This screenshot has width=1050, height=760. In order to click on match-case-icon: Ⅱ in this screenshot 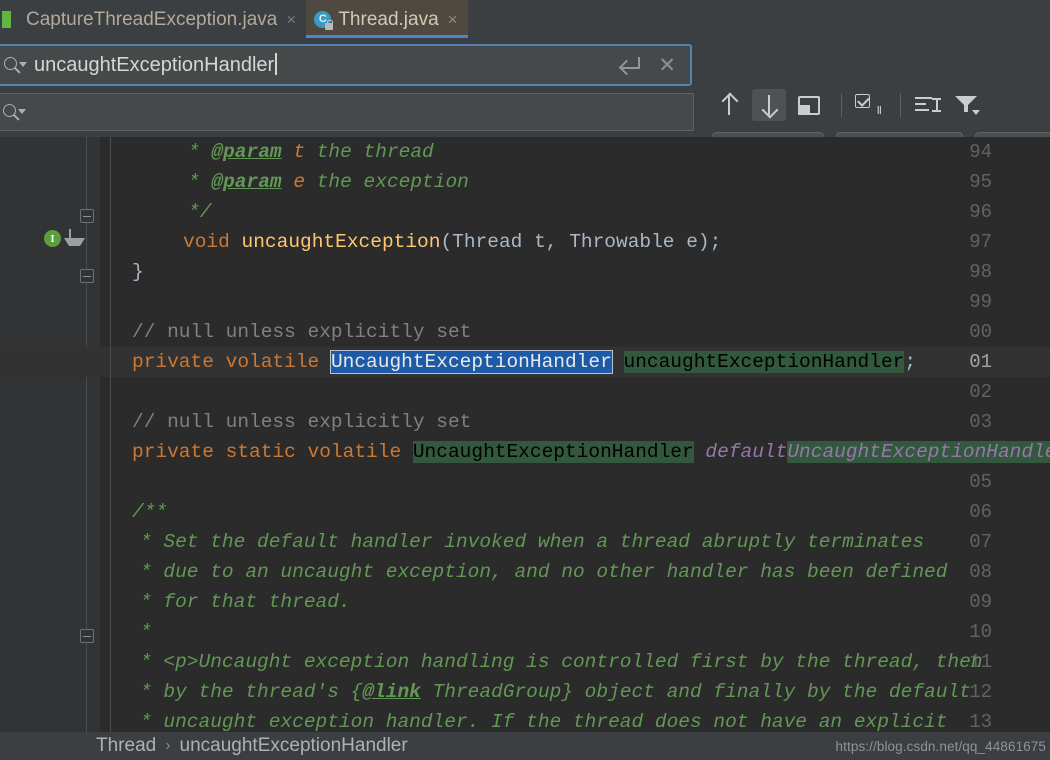, I will do `click(868, 105)`.